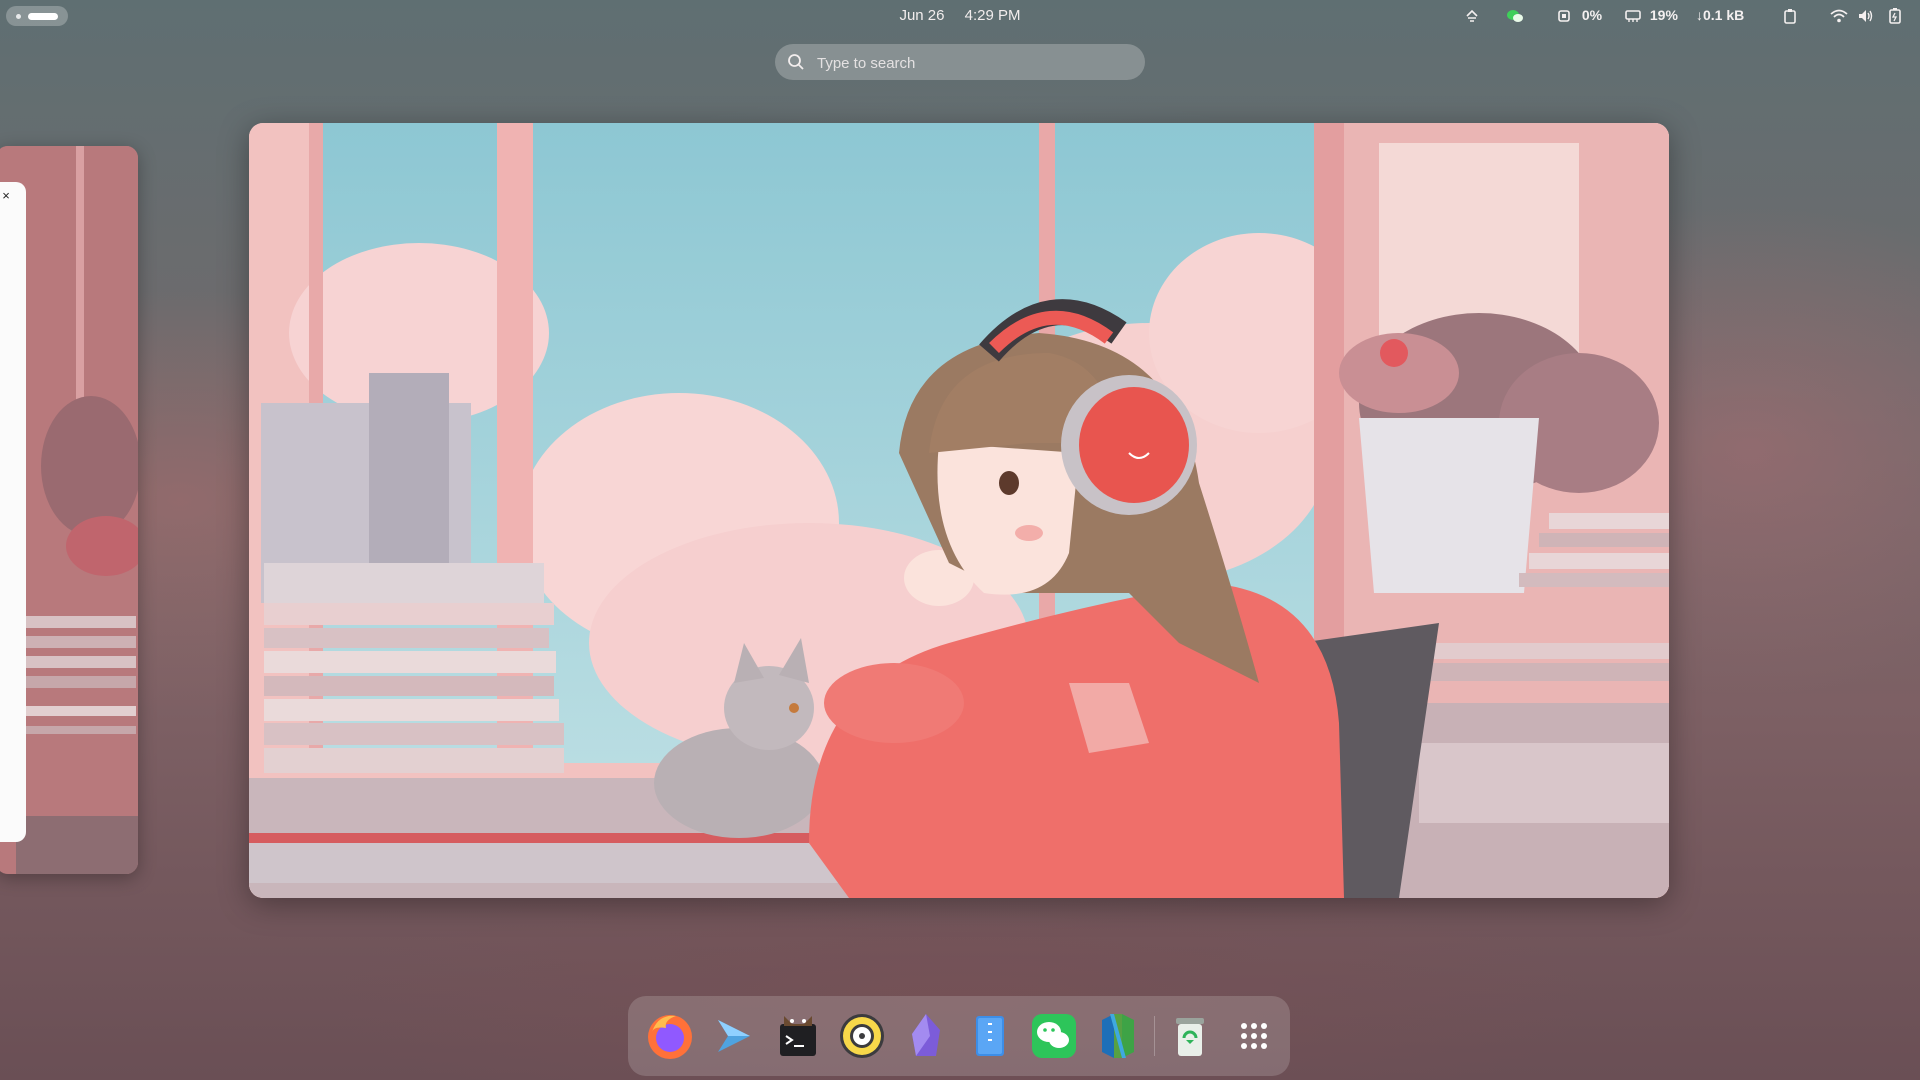 This screenshot has height=1080, width=1920. I want to click on search-input, so click(967, 63).